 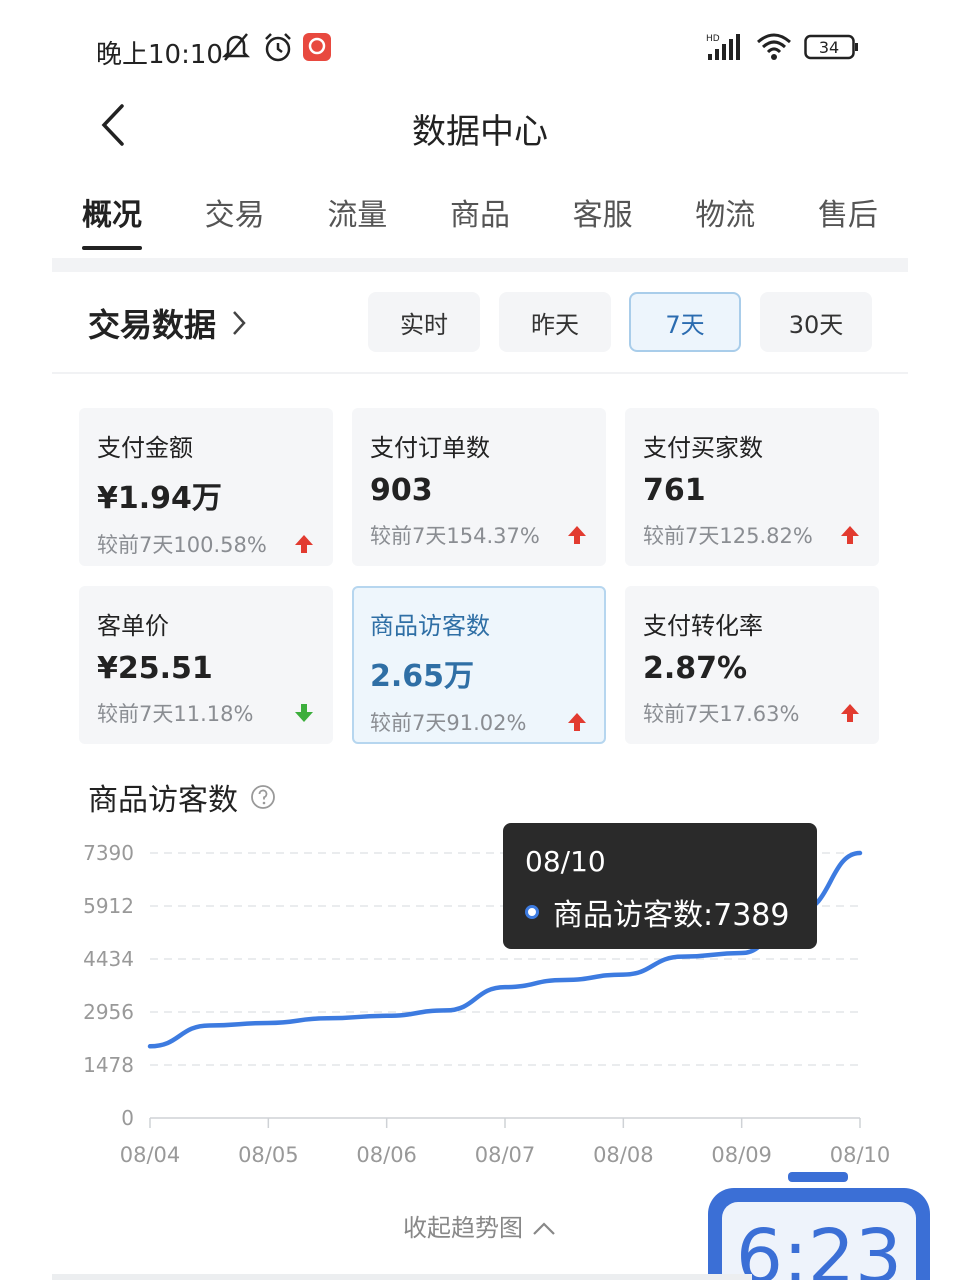 I want to click on tab-traffic: 流量, so click(x=357, y=220).